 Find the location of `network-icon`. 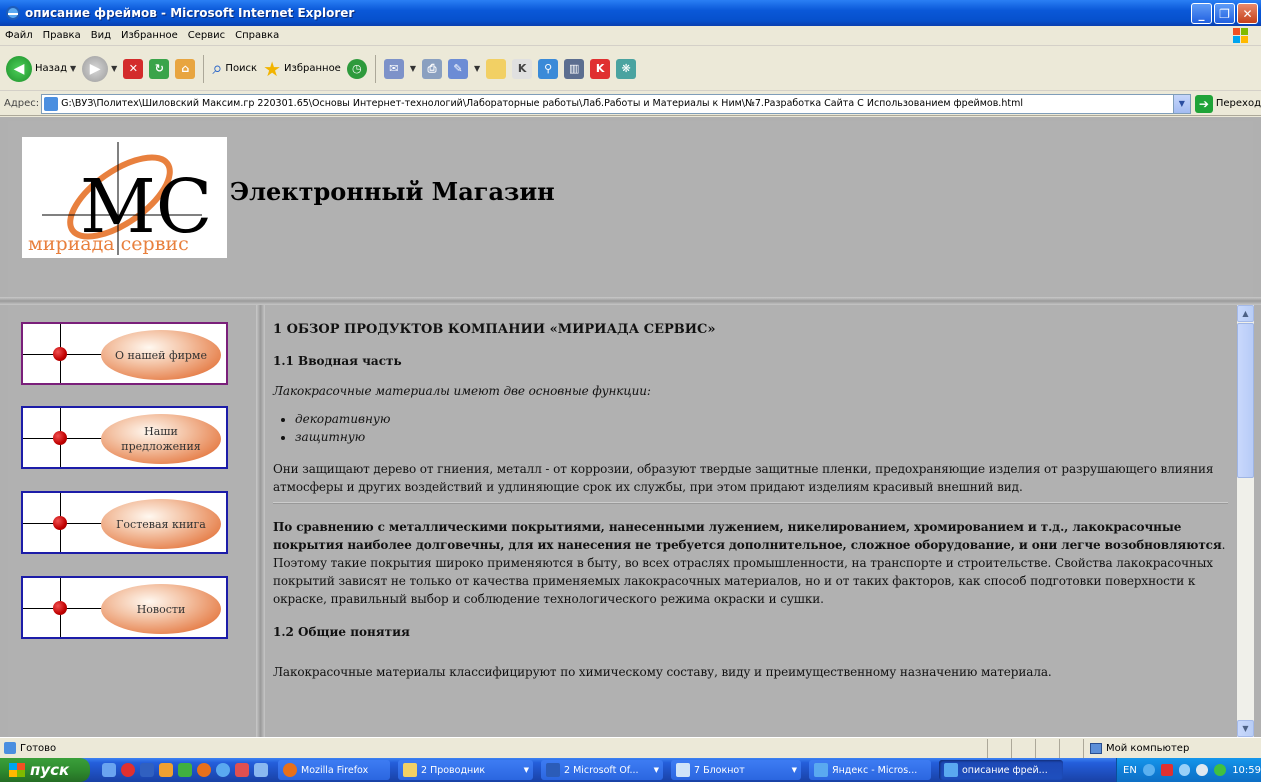

network-icon is located at coordinates (1184, 770).